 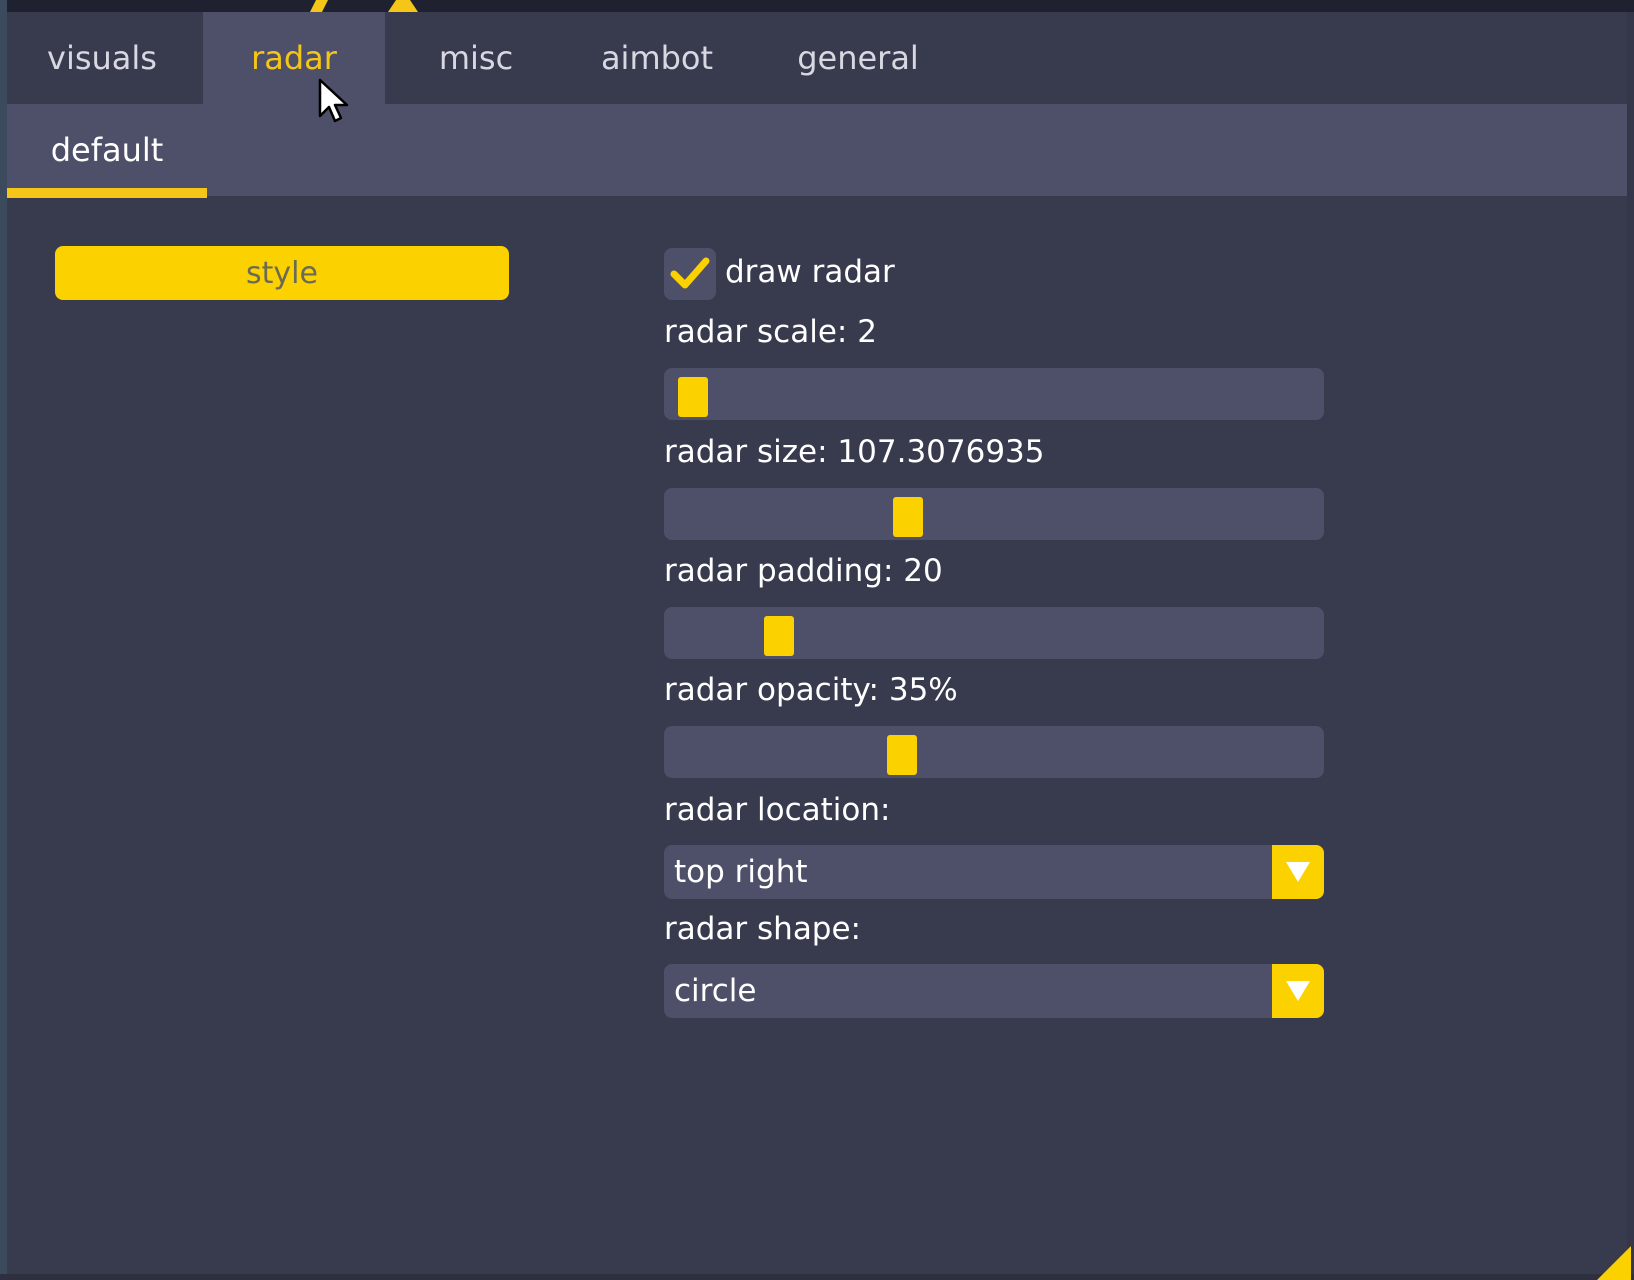 I want to click on radar-scale-label: radar scale: 2, so click(x=770, y=332).